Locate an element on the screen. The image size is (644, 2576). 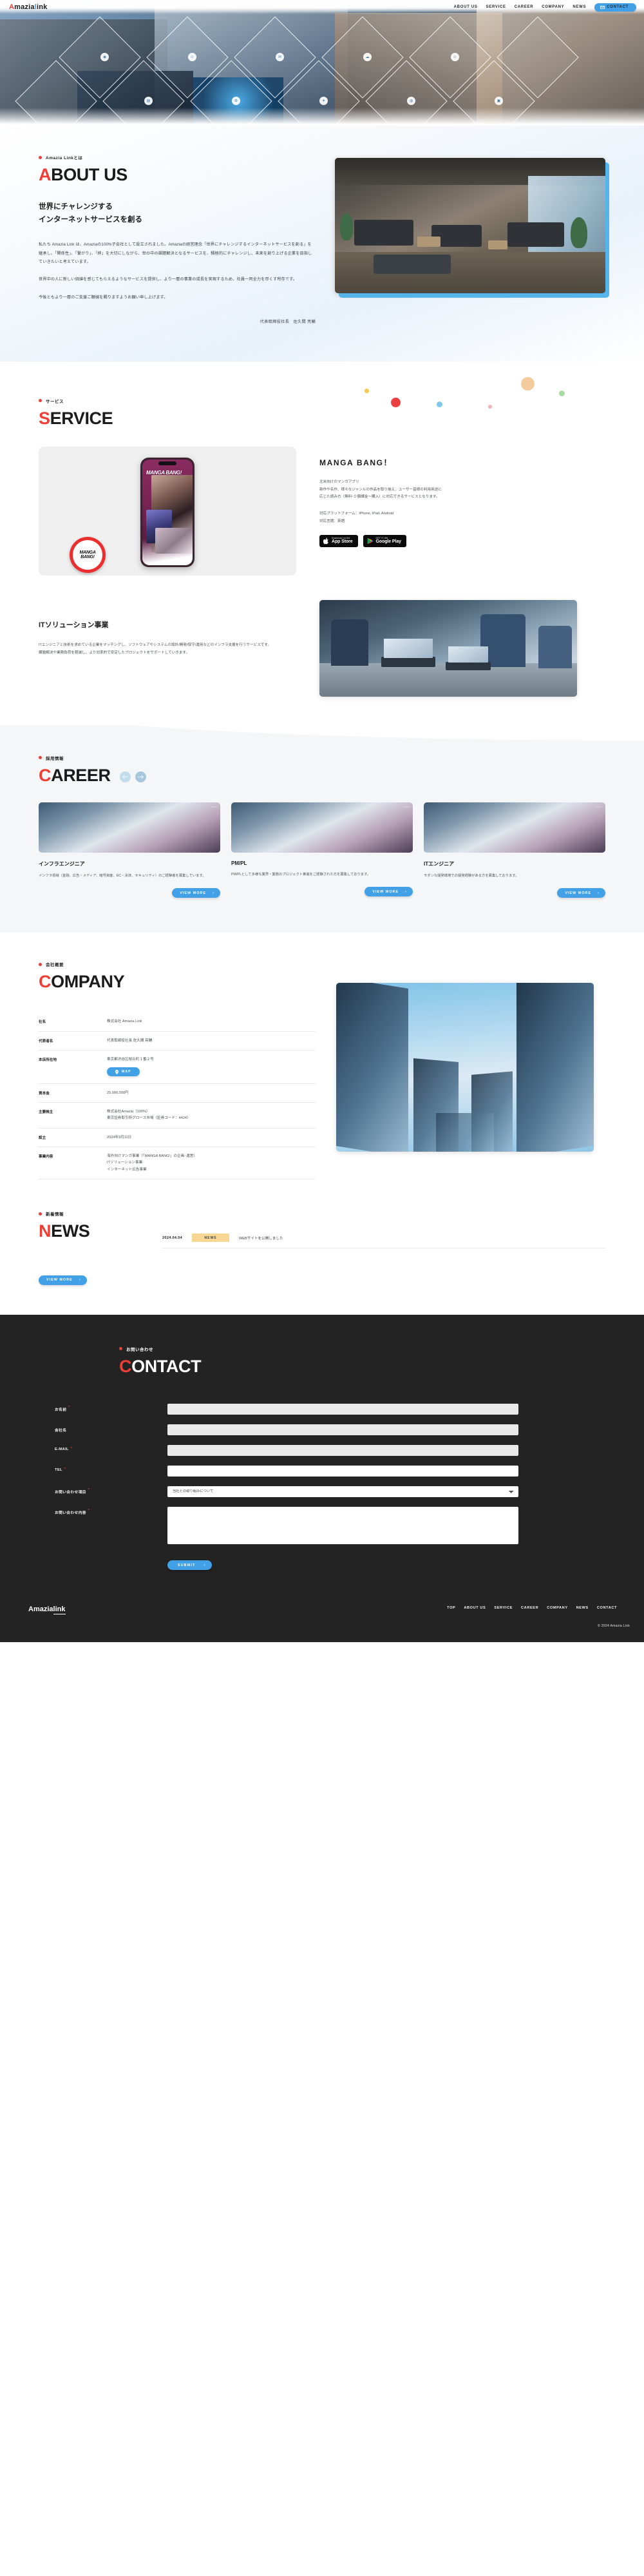
form-label-tel: TEL * is located at coordinates (111, 1469).